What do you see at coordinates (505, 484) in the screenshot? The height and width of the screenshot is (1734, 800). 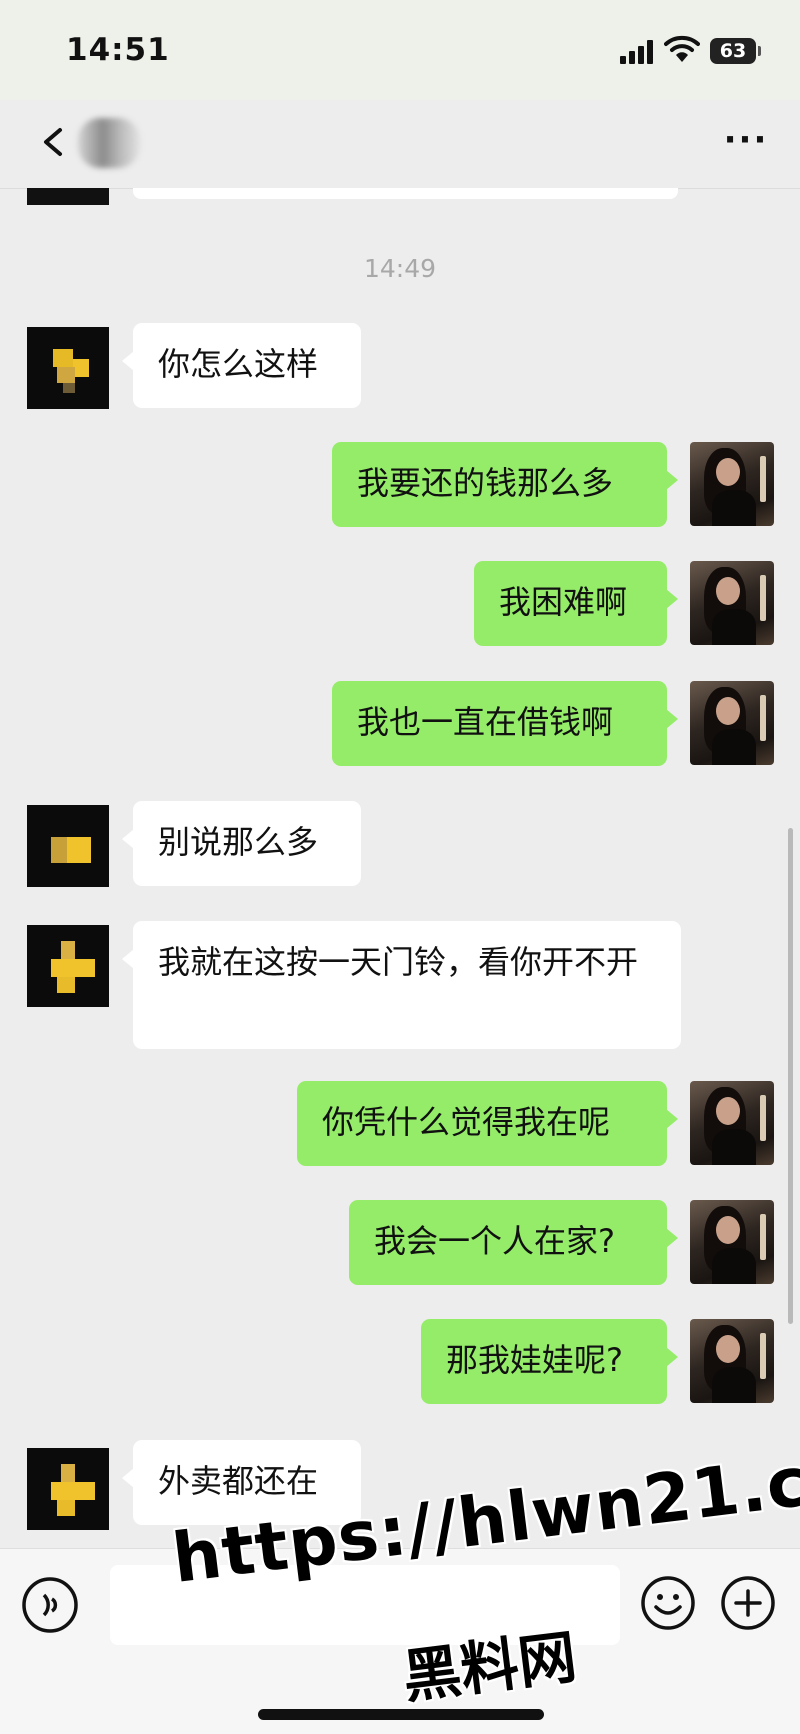 I see `message-bubble: 我要还的钱那么多` at bounding box center [505, 484].